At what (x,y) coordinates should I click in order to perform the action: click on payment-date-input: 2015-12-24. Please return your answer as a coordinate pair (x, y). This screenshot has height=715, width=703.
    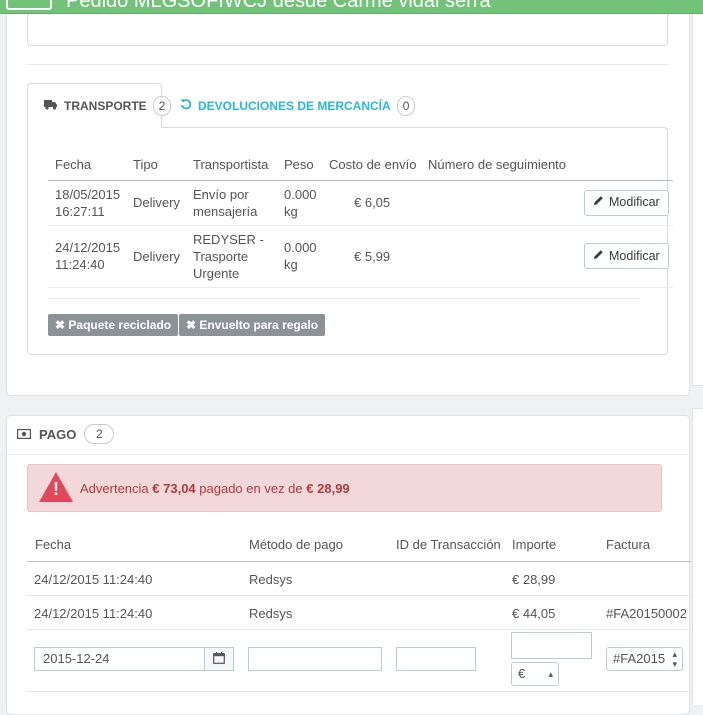
    Looking at the image, I should click on (119, 659).